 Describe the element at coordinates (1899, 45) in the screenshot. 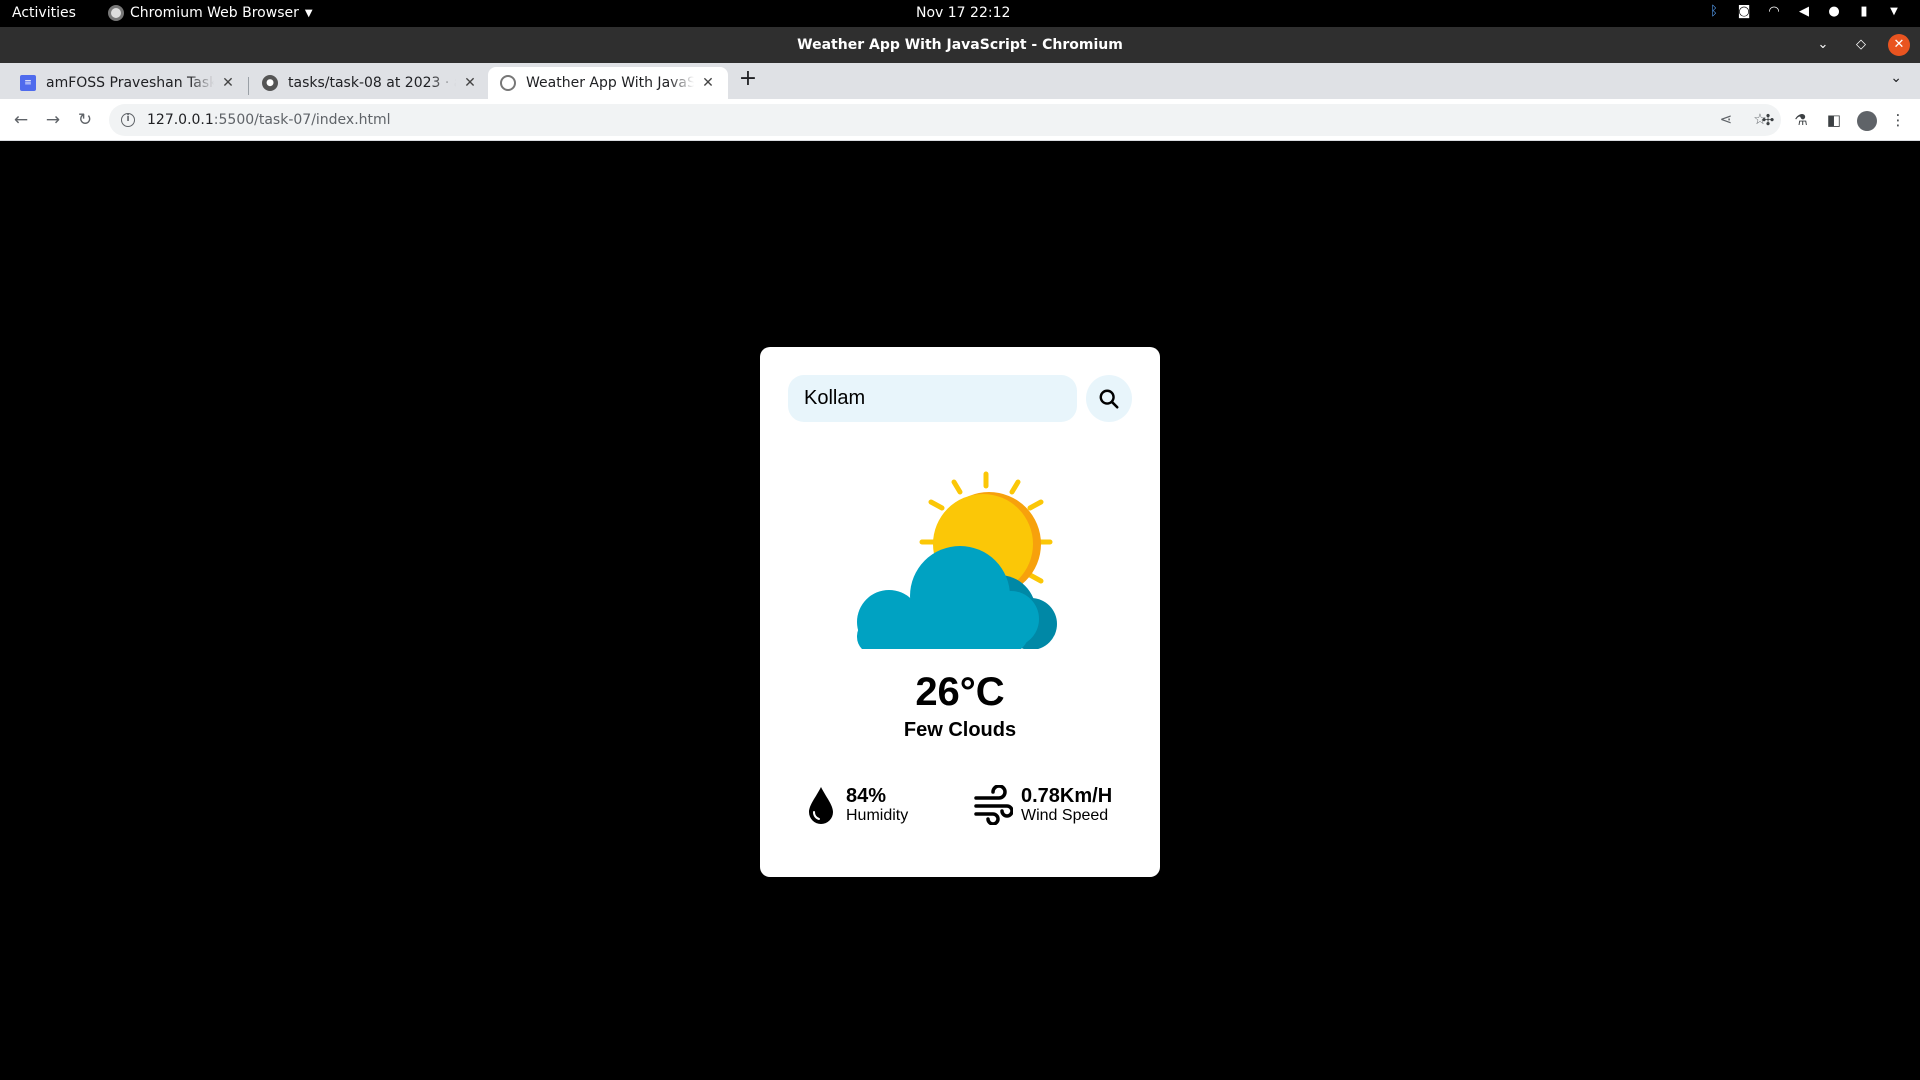

I see `close-window-button: ✕` at that location.